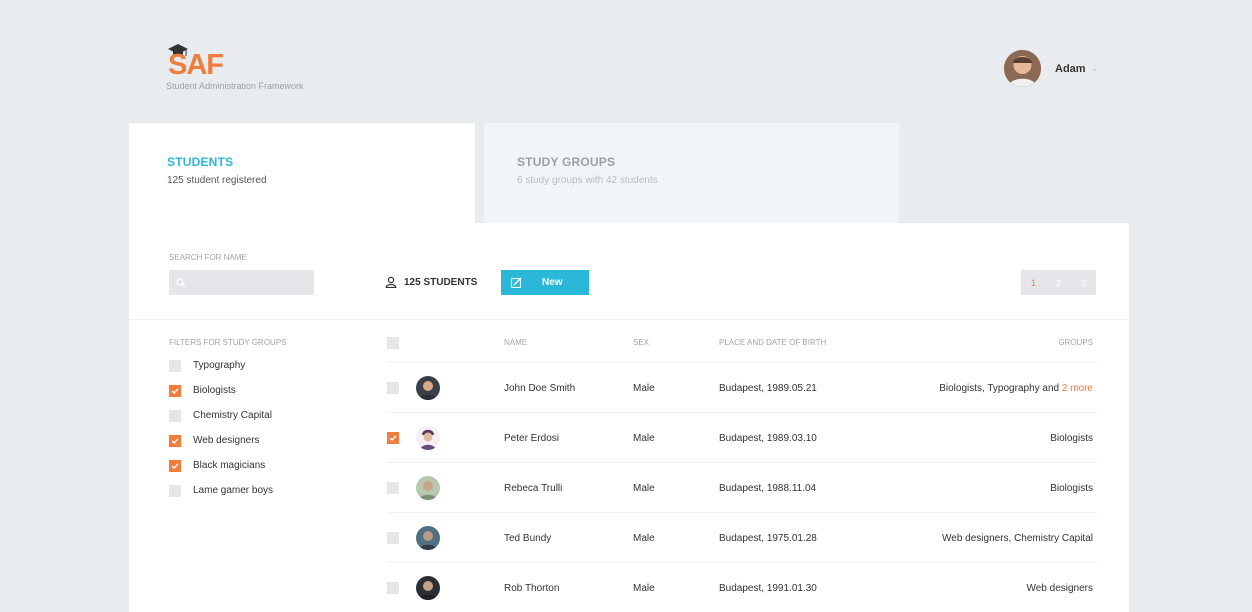  Describe the element at coordinates (1051, 68) in the screenshot. I see `user-menu: Adam ⌄` at that location.